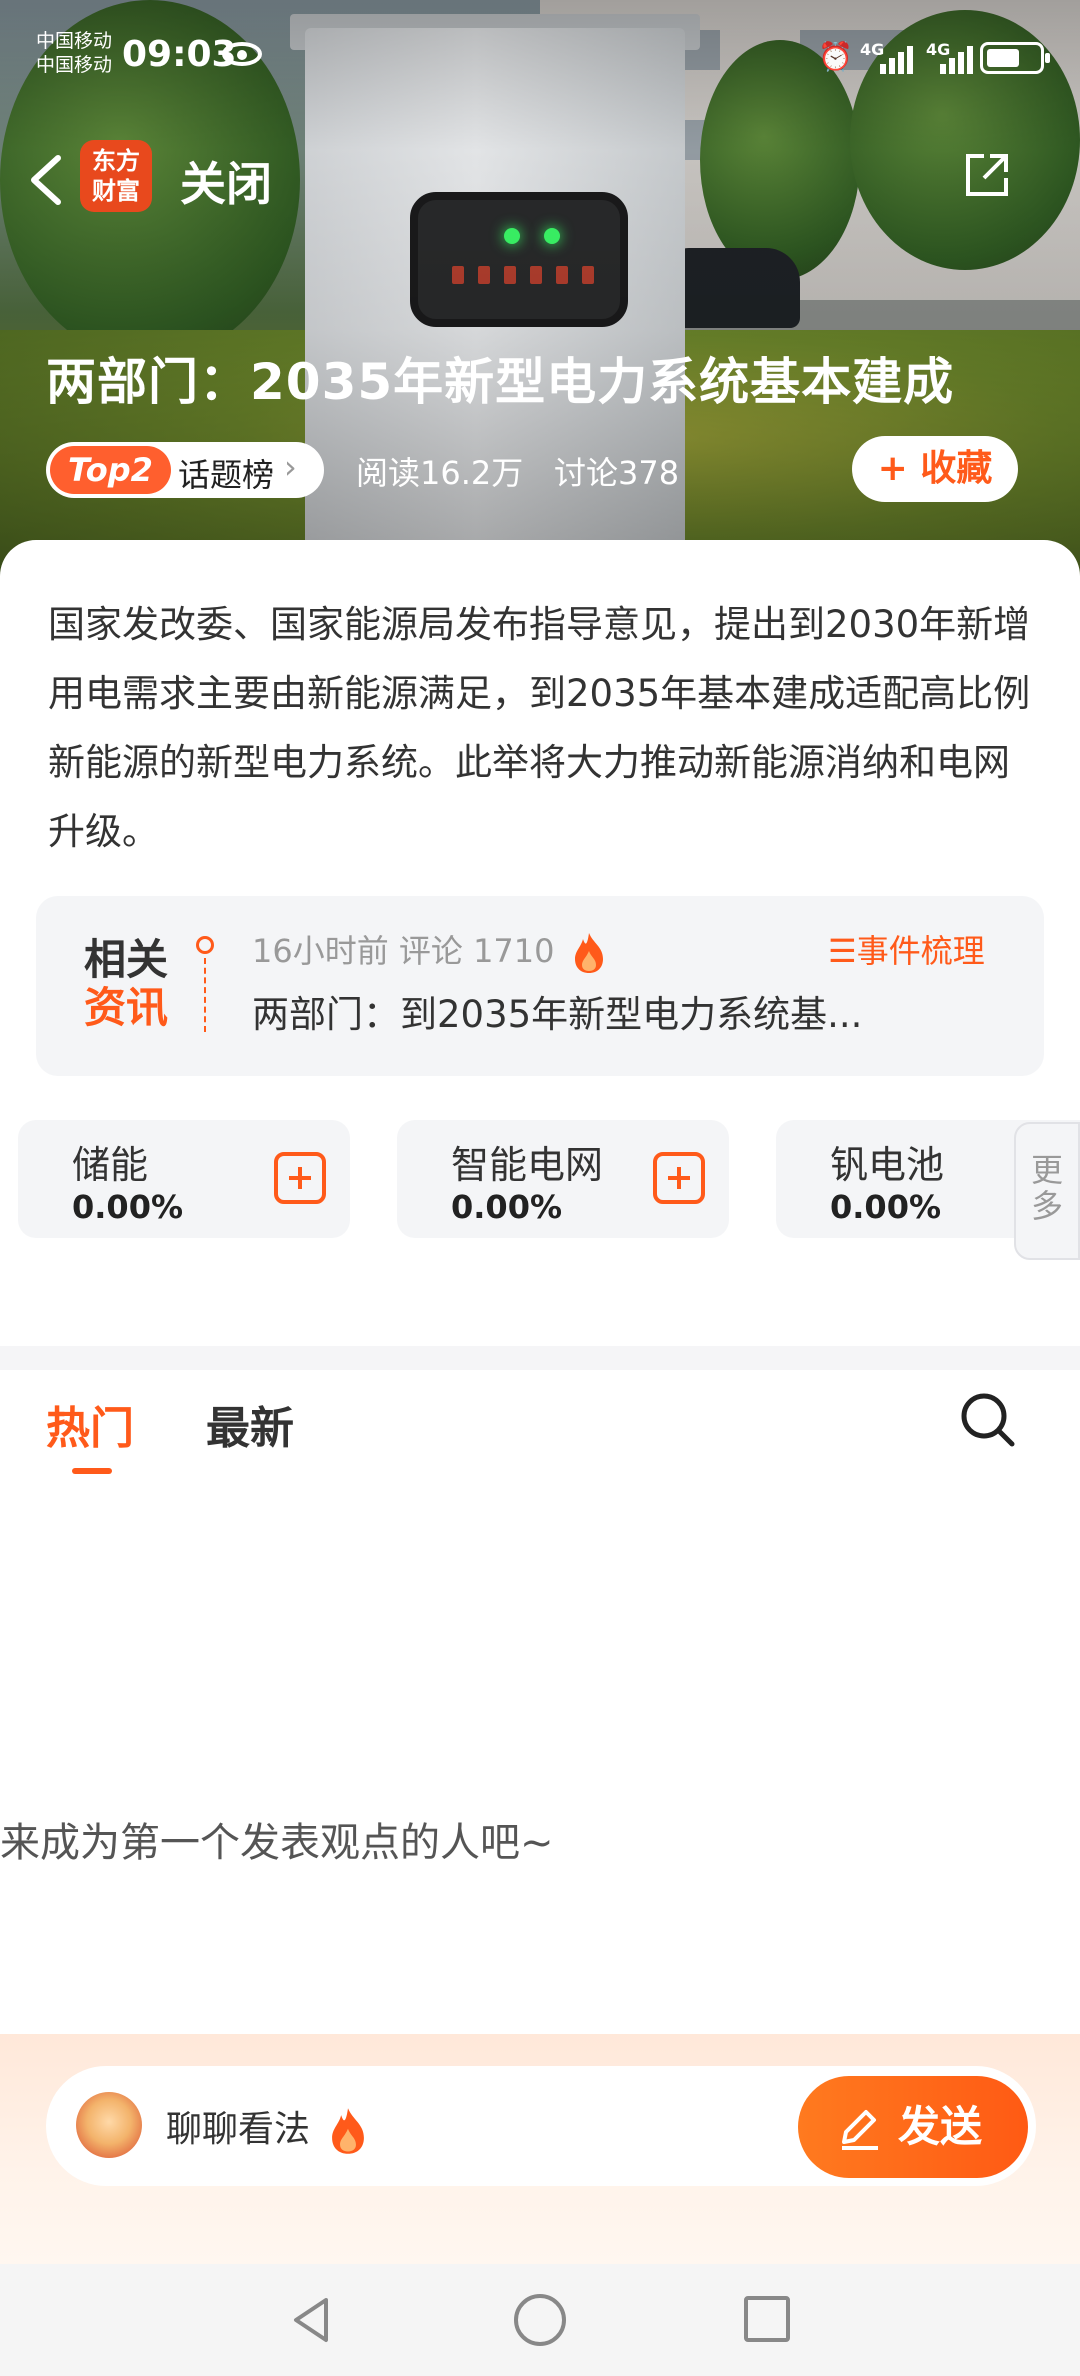  I want to click on clock: 09:03, so click(179, 54).